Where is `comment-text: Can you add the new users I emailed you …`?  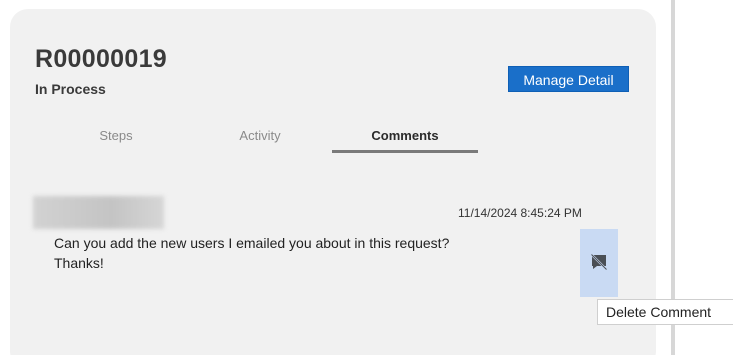 comment-text: Can you add the new users I emailed you … is located at coordinates (314, 253).